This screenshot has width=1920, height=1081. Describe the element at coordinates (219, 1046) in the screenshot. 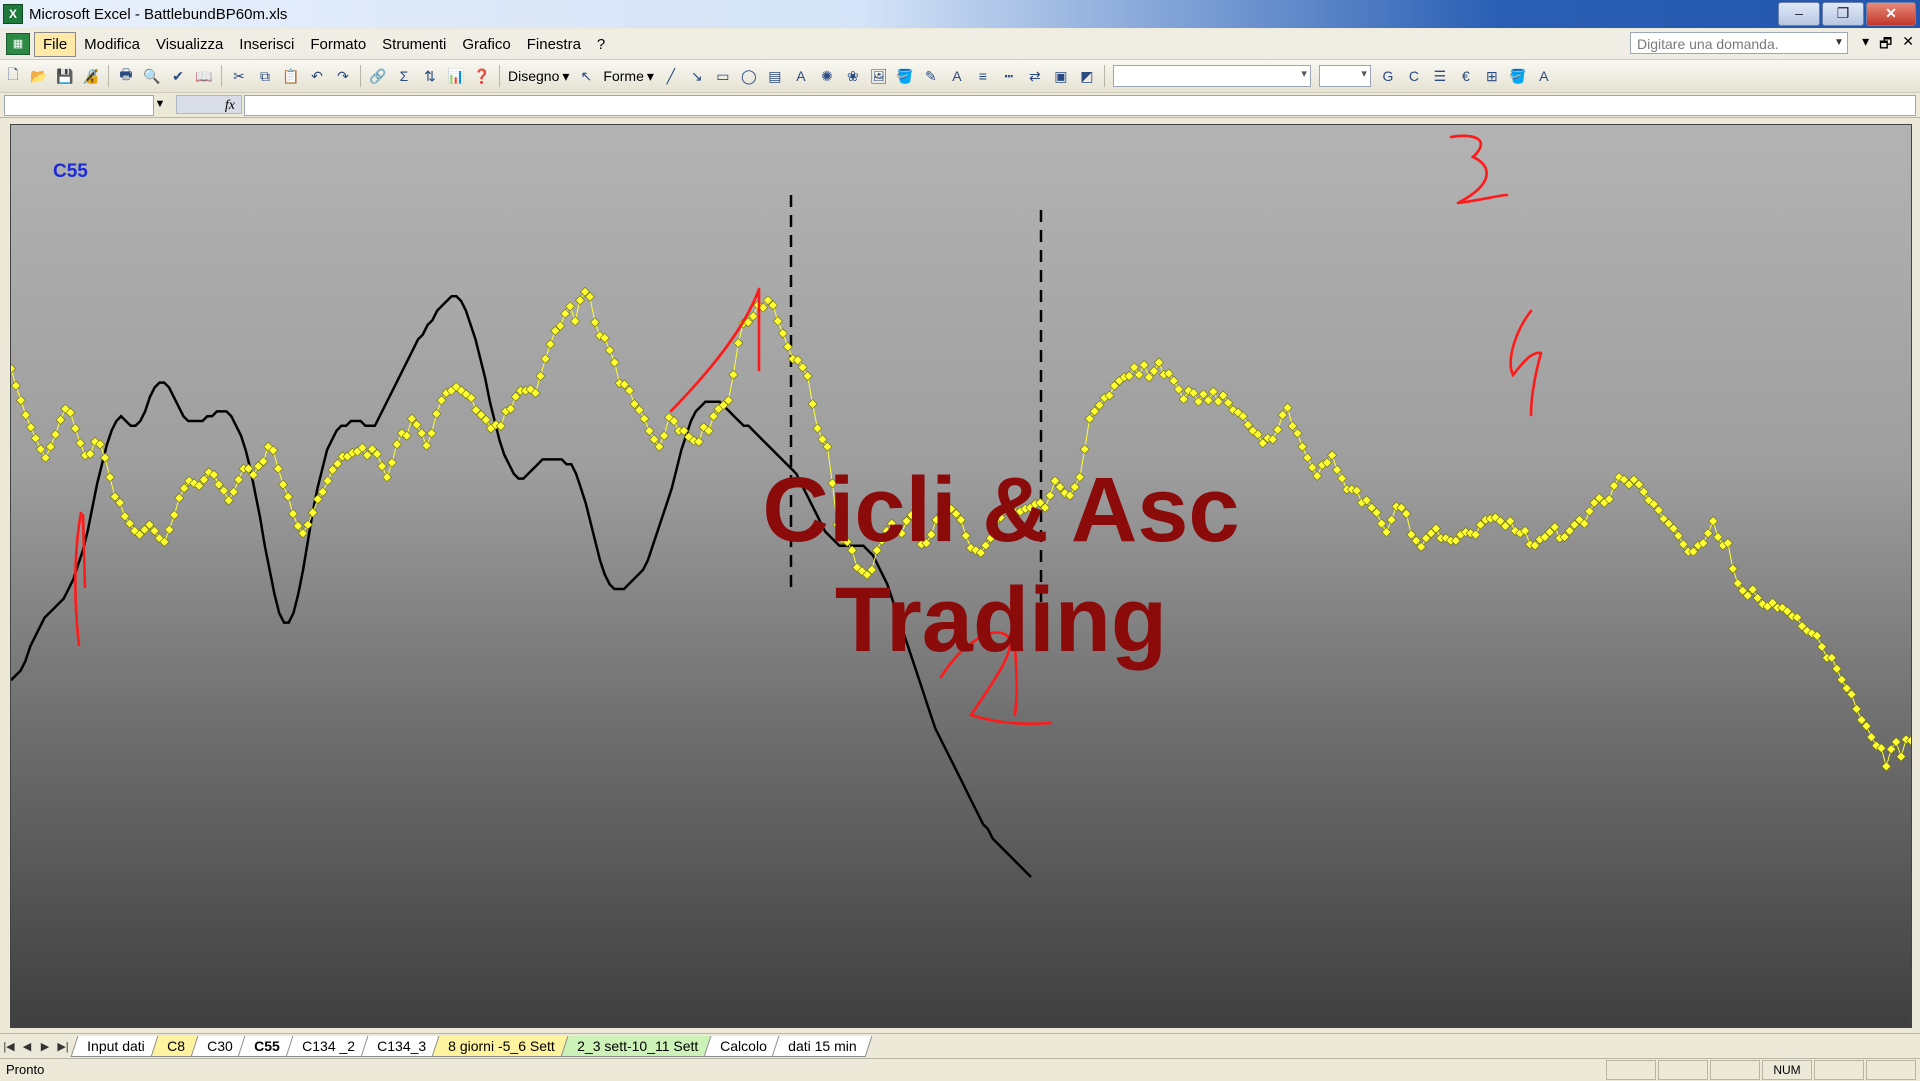

I see `sheet-tab-label: C30` at that location.